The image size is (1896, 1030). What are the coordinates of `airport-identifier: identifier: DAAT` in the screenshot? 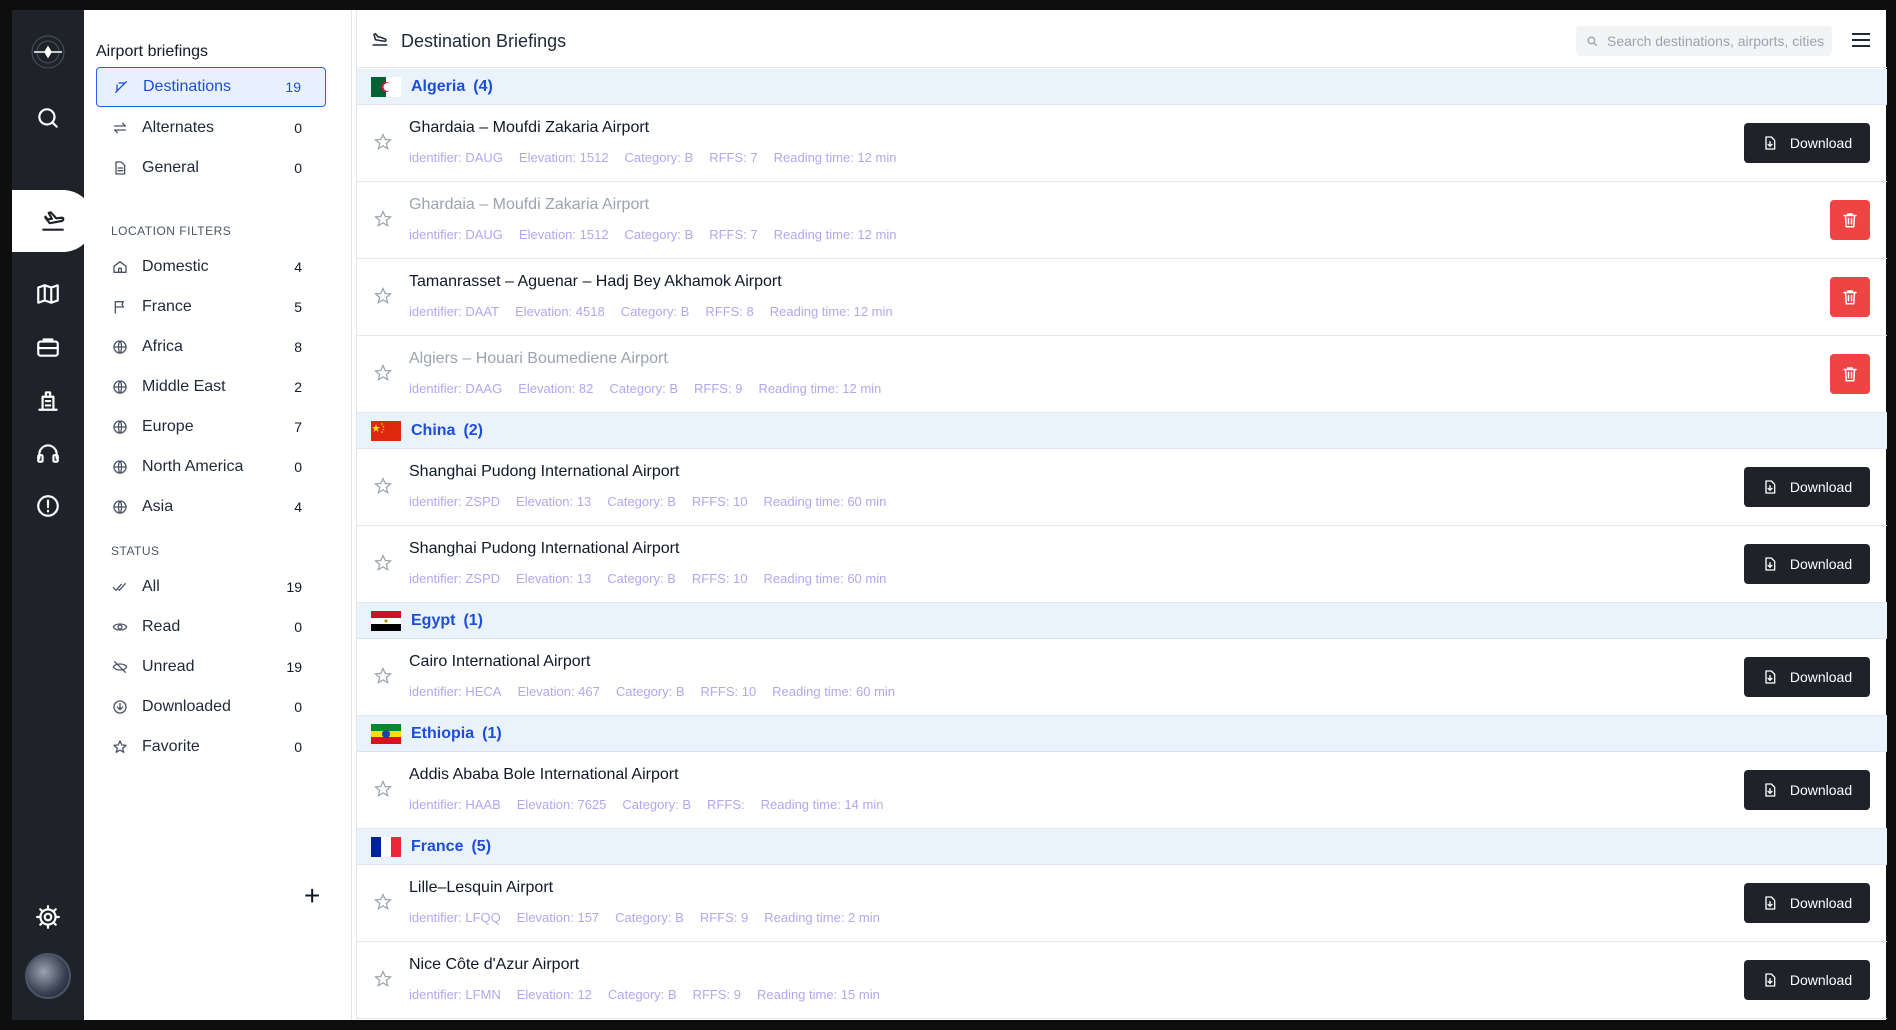 It's located at (454, 311).